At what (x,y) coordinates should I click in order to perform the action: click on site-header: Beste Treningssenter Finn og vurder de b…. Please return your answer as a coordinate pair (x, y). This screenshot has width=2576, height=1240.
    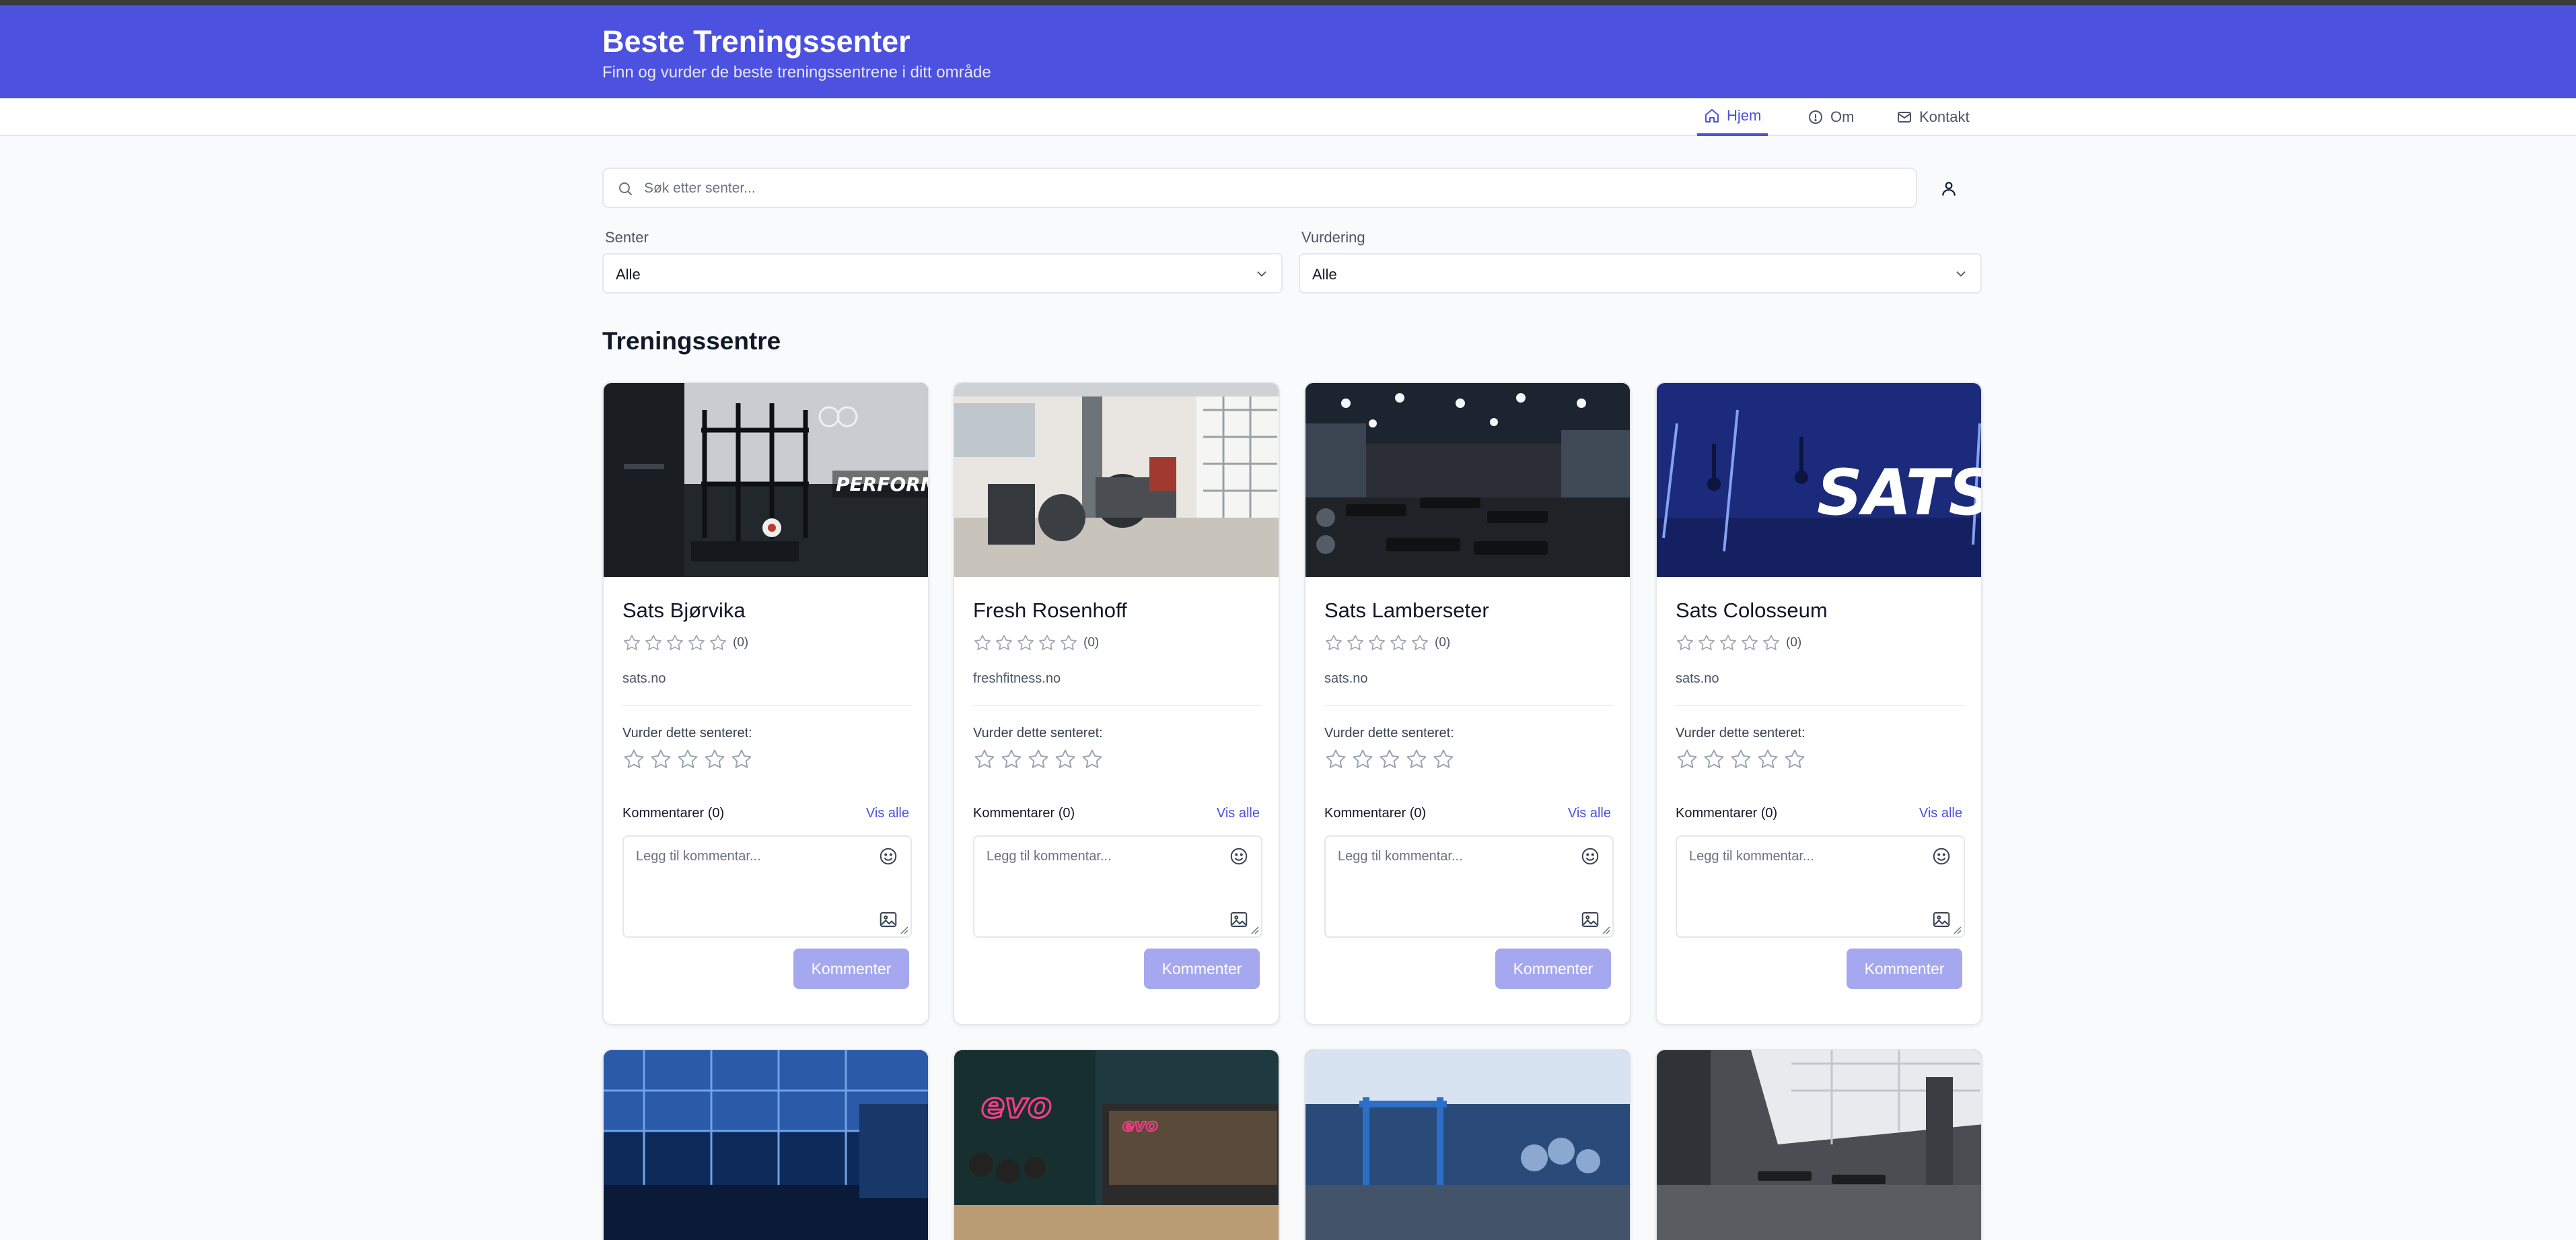
    Looking at the image, I should click on (1288, 52).